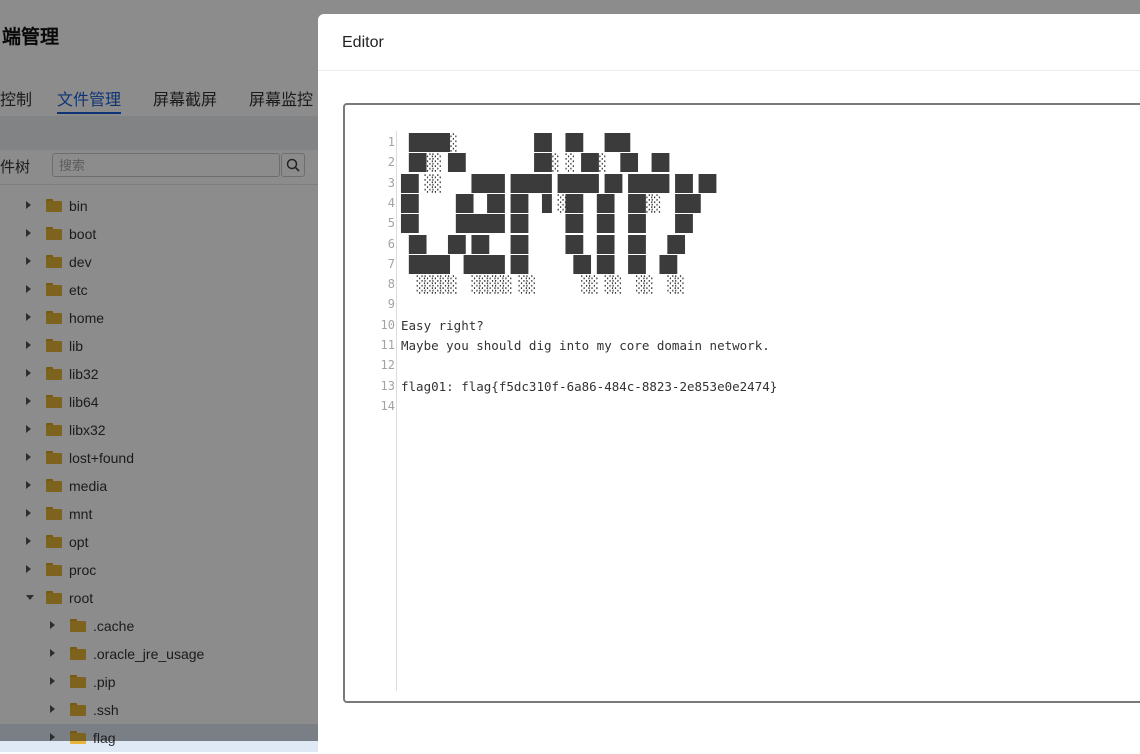 The width and height of the screenshot is (1140, 754). Describe the element at coordinates (387, 405) in the screenshot. I see `line-number: 14` at that location.